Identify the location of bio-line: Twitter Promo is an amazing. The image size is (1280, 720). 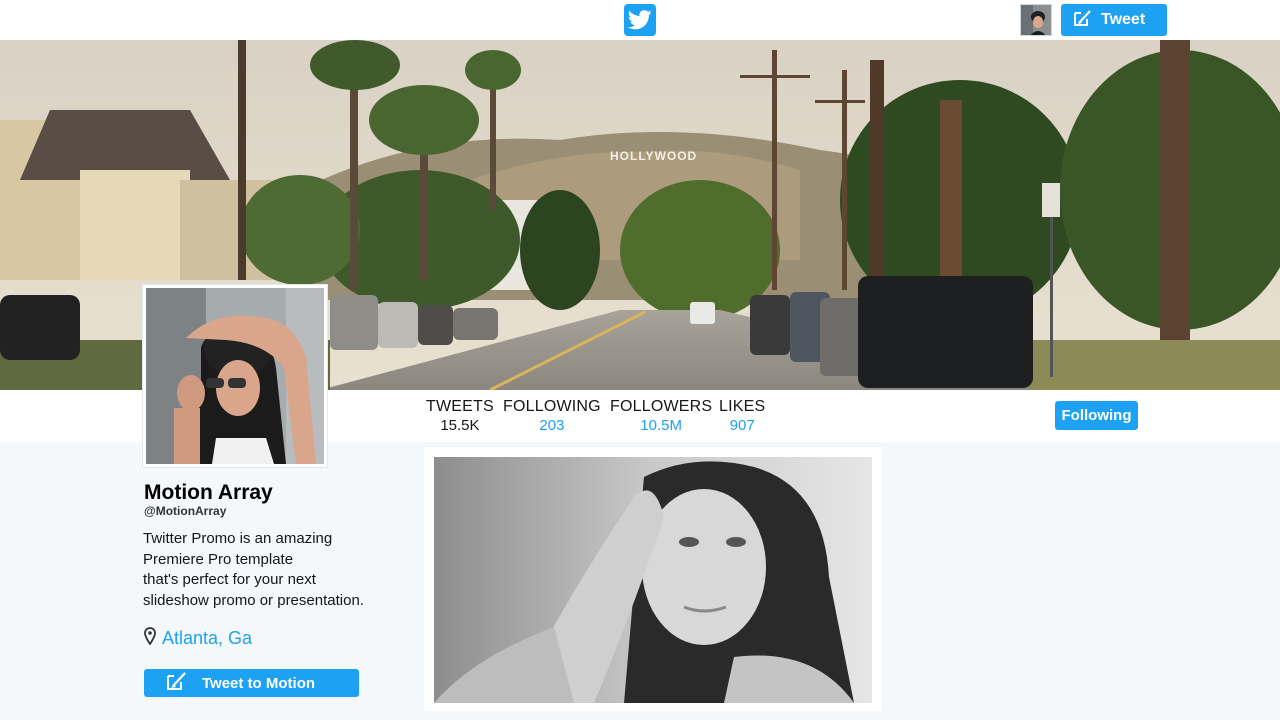
(238, 538).